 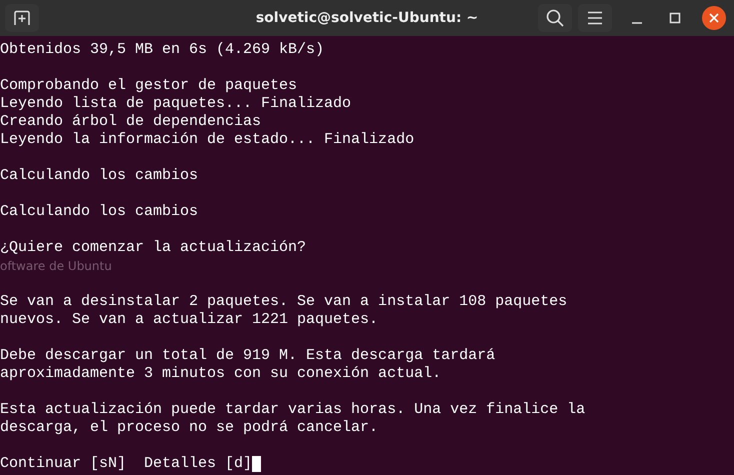 What do you see at coordinates (162, 50) in the screenshot?
I see `terminal-line: Obtenidos 39,5 MB en 6s (4.269 kB/s)` at bounding box center [162, 50].